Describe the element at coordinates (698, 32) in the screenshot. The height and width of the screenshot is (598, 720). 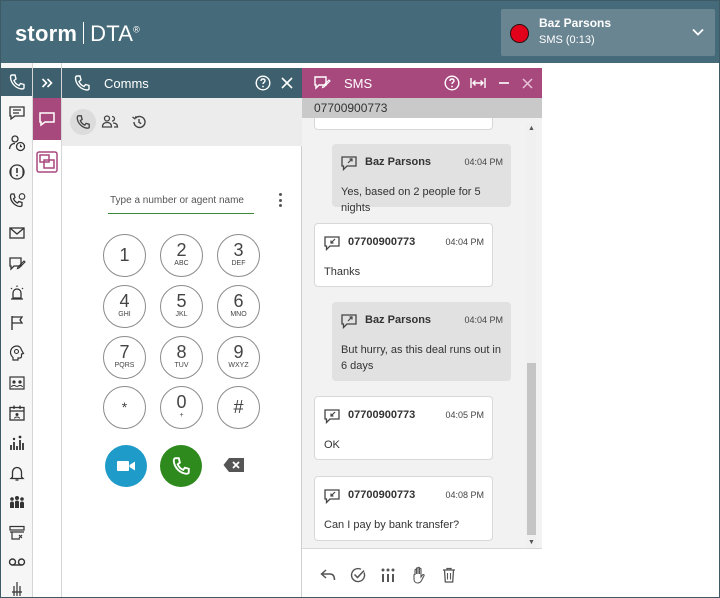
I see `chevron-down-icon` at that location.